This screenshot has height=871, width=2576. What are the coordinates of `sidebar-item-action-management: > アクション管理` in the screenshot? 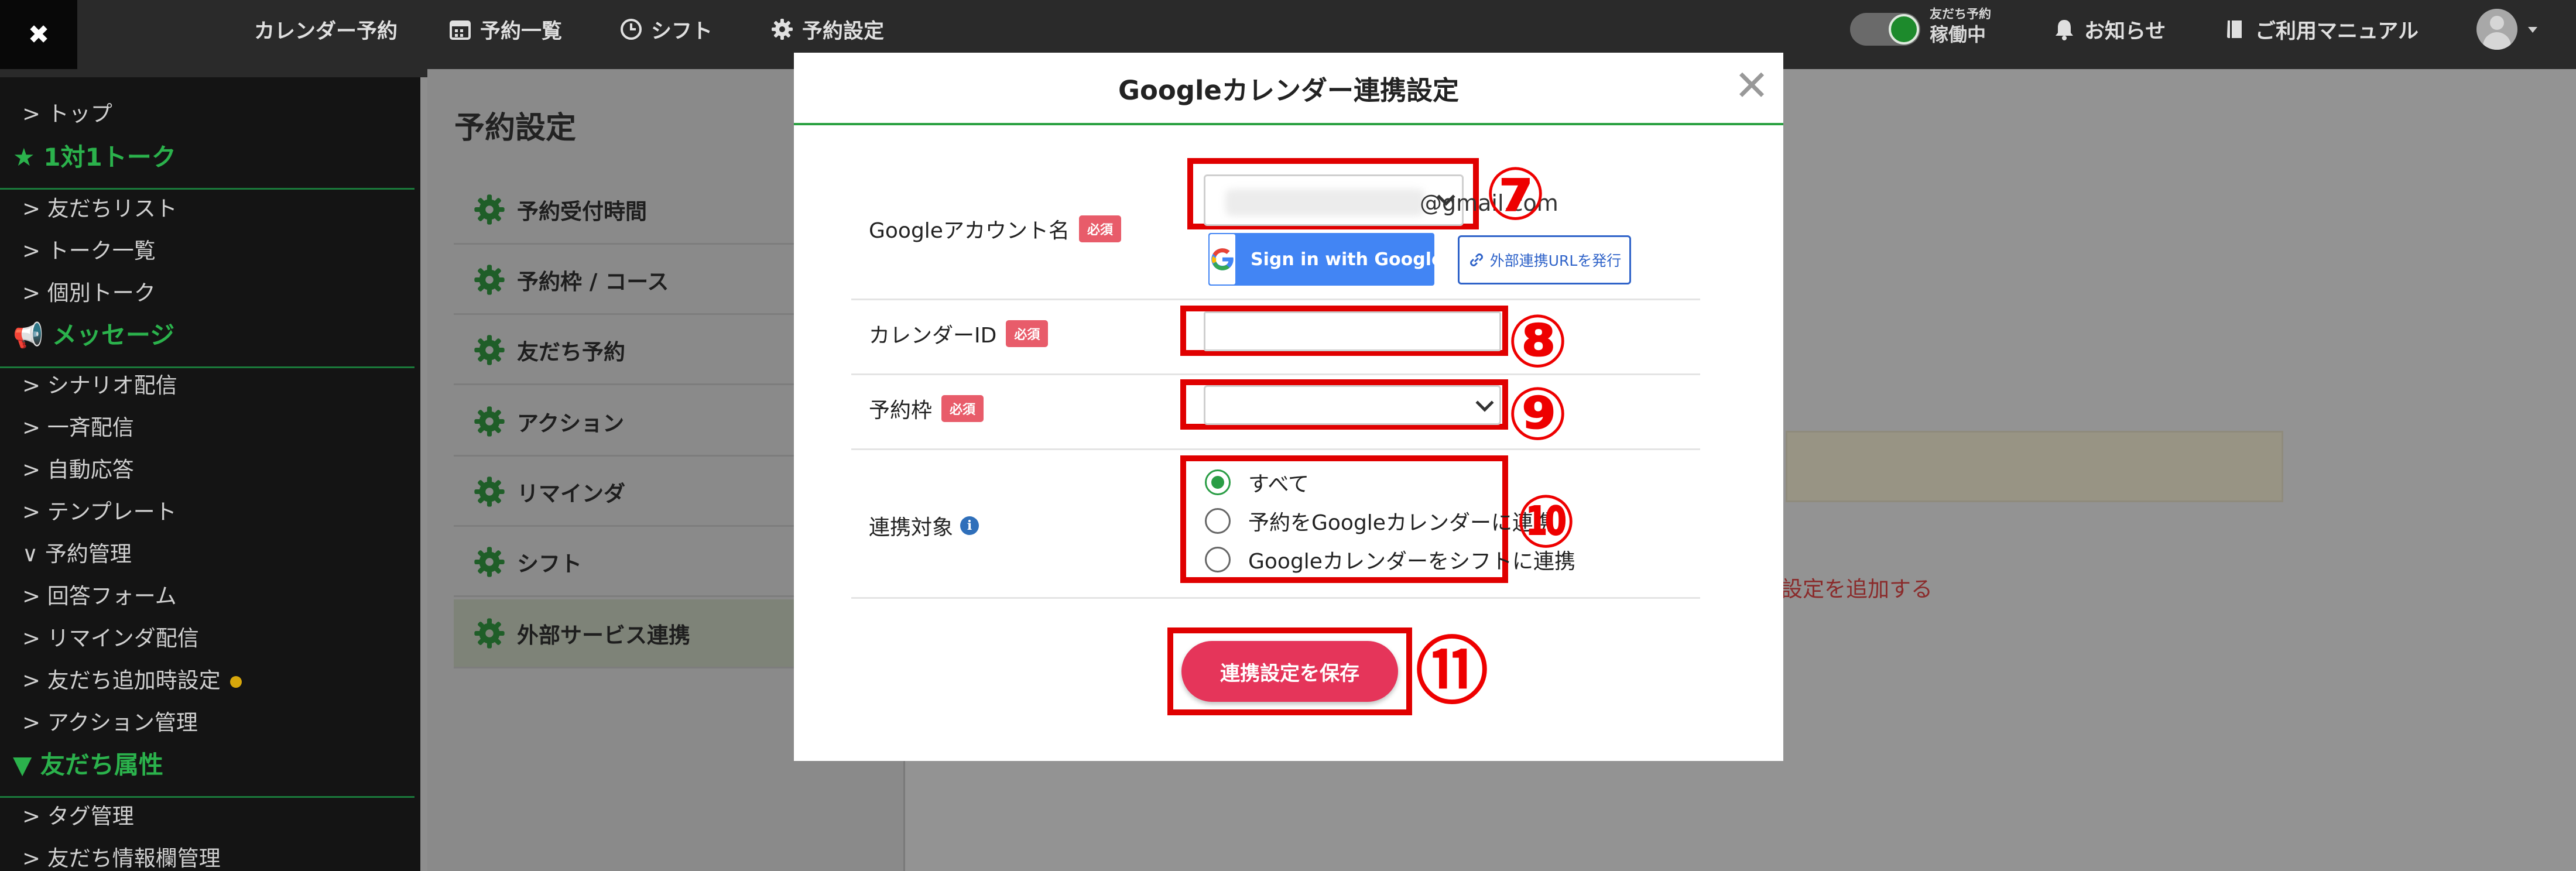 It's located at (110, 722).